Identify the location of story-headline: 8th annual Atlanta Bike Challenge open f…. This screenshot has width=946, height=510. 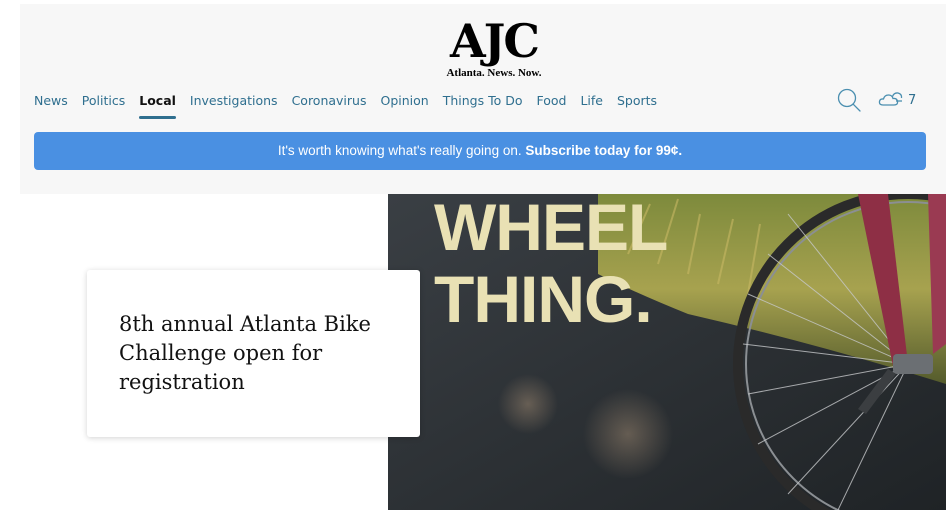
(254, 353).